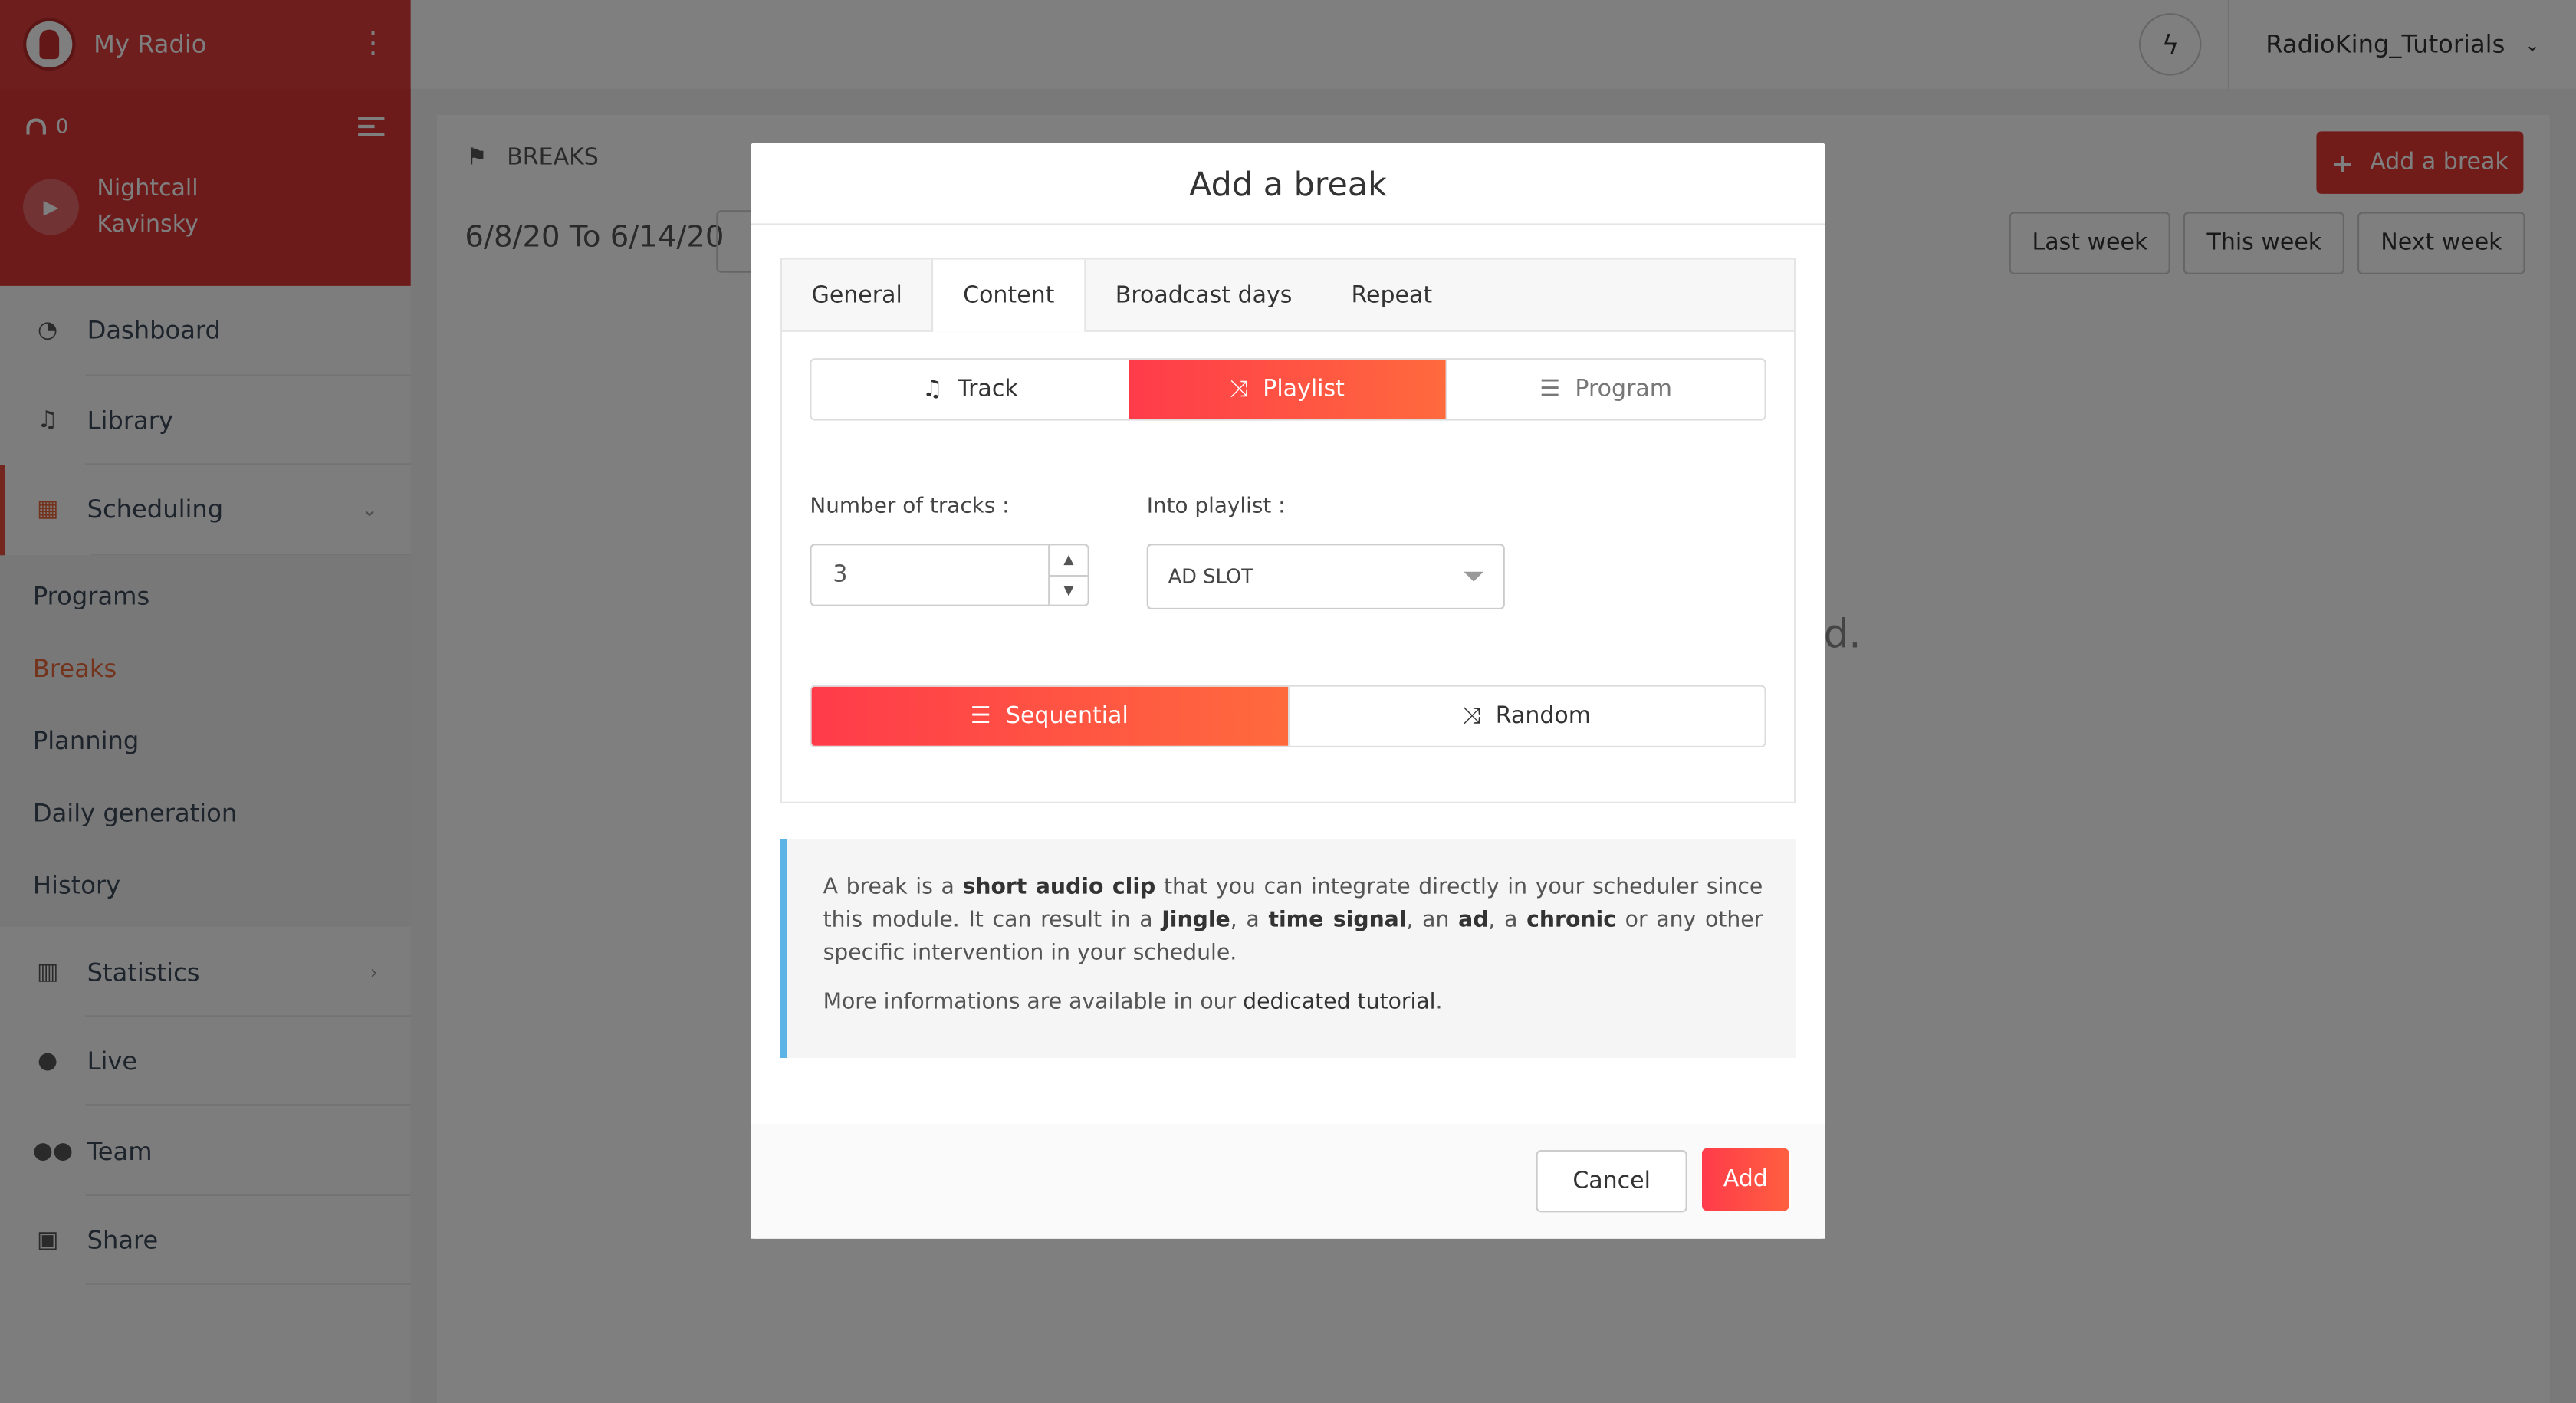 The height and width of the screenshot is (1403, 2576). I want to click on caret-down-icon, so click(1474, 577).